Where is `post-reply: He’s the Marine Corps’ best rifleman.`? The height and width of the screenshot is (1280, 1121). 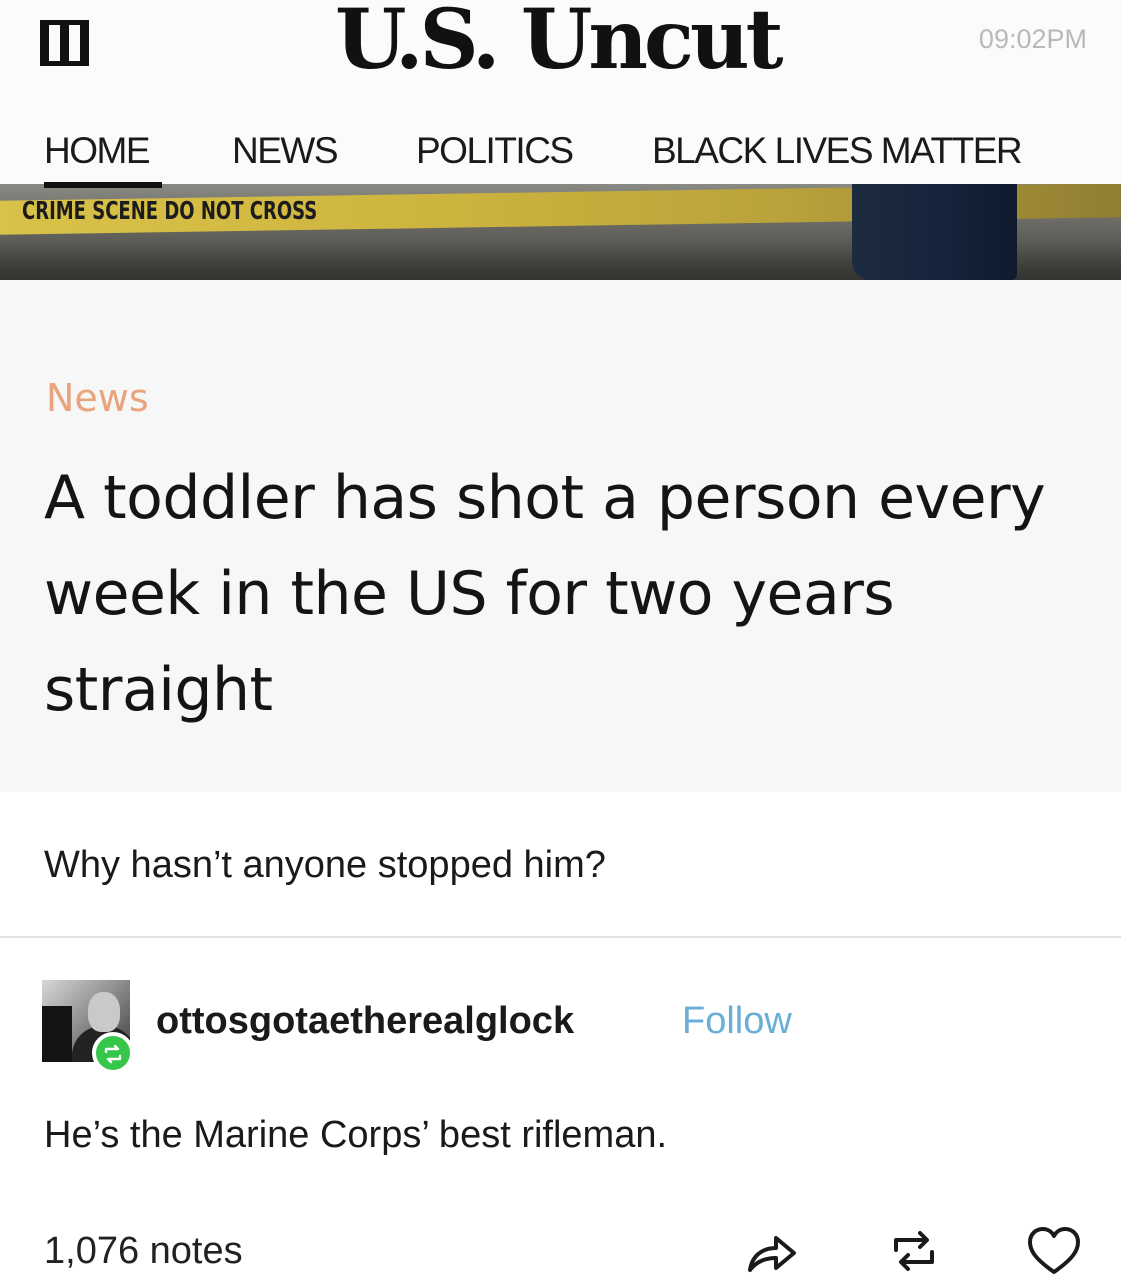
post-reply: He’s the Marine Corps’ best rifleman. is located at coordinates (356, 1135).